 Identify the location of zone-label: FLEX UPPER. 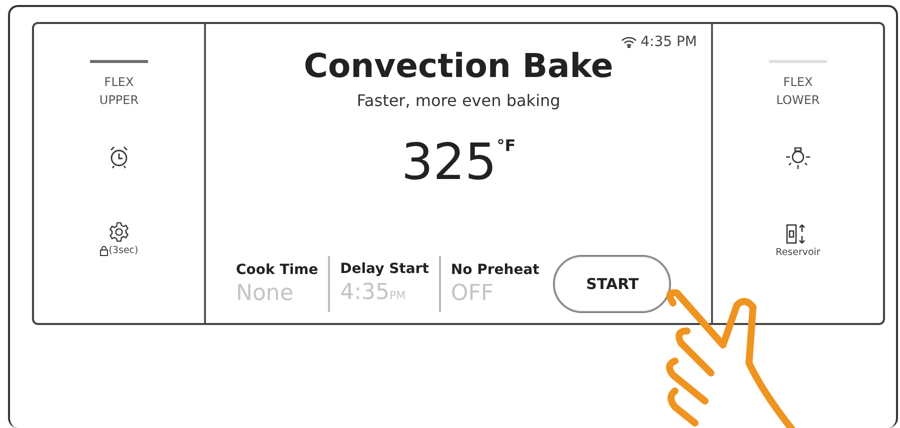
(119, 91).